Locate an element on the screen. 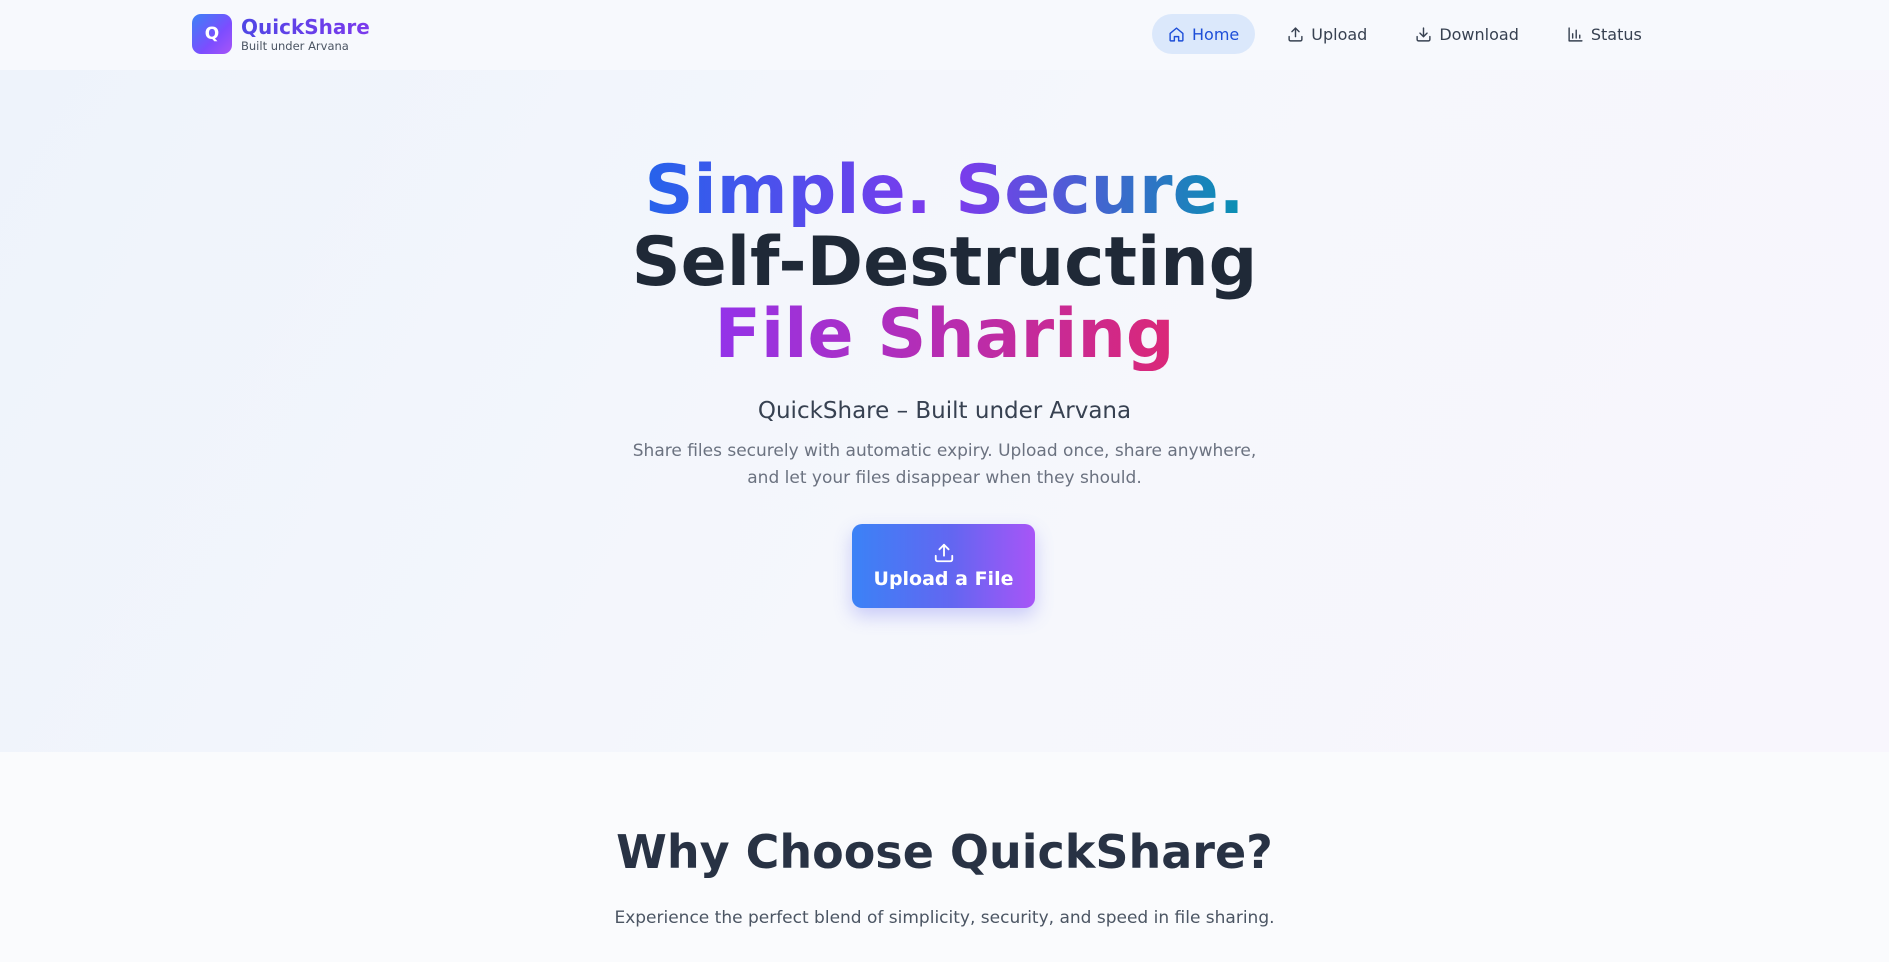 Image resolution: width=1889 pixels, height=962 pixels. nav-item-status: Status is located at coordinates (1604, 34).